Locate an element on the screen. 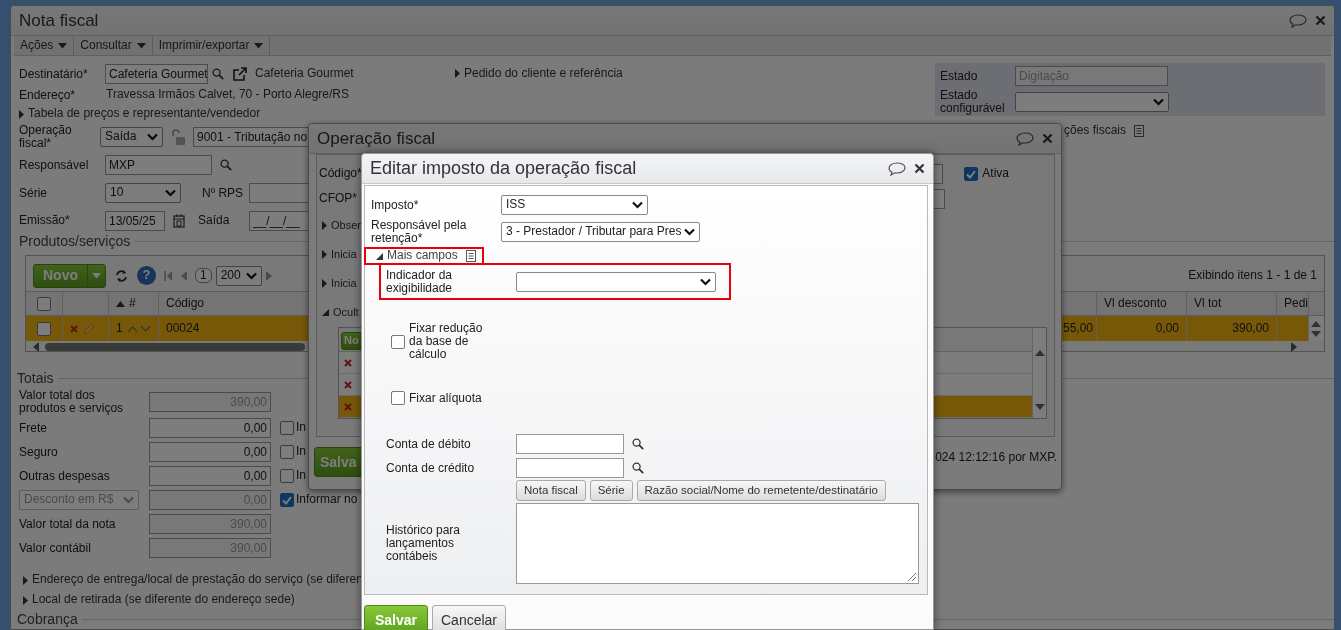 The width and height of the screenshot is (1341, 630). field-label: Saída is located at coordinates (214, 220).